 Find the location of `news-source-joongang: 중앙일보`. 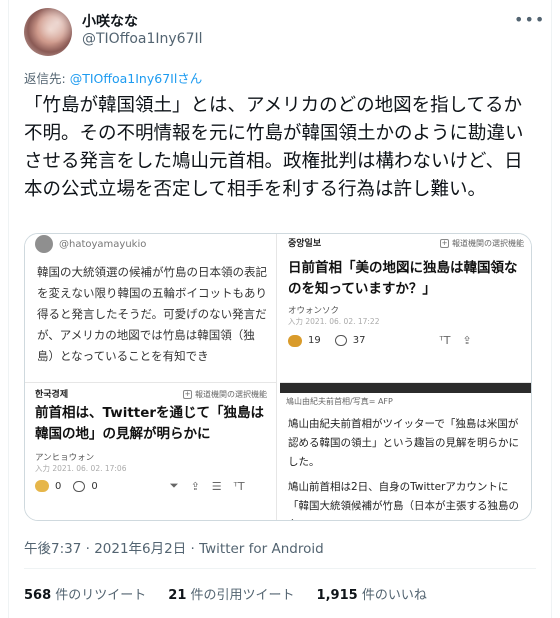

news-source-joongang: 중앙일보 is located at coordinates (305, 244).